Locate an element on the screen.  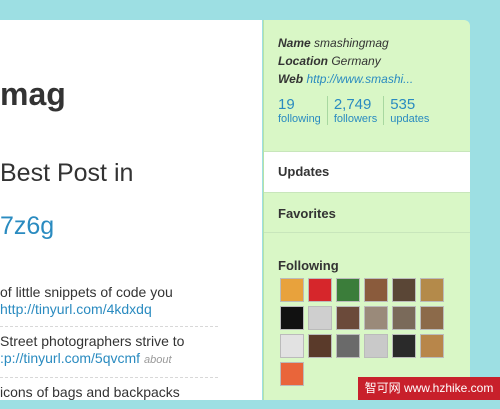
timeline-item-link: http://tinyurl.com/4kdxdq is located at coordinates (76, 309).